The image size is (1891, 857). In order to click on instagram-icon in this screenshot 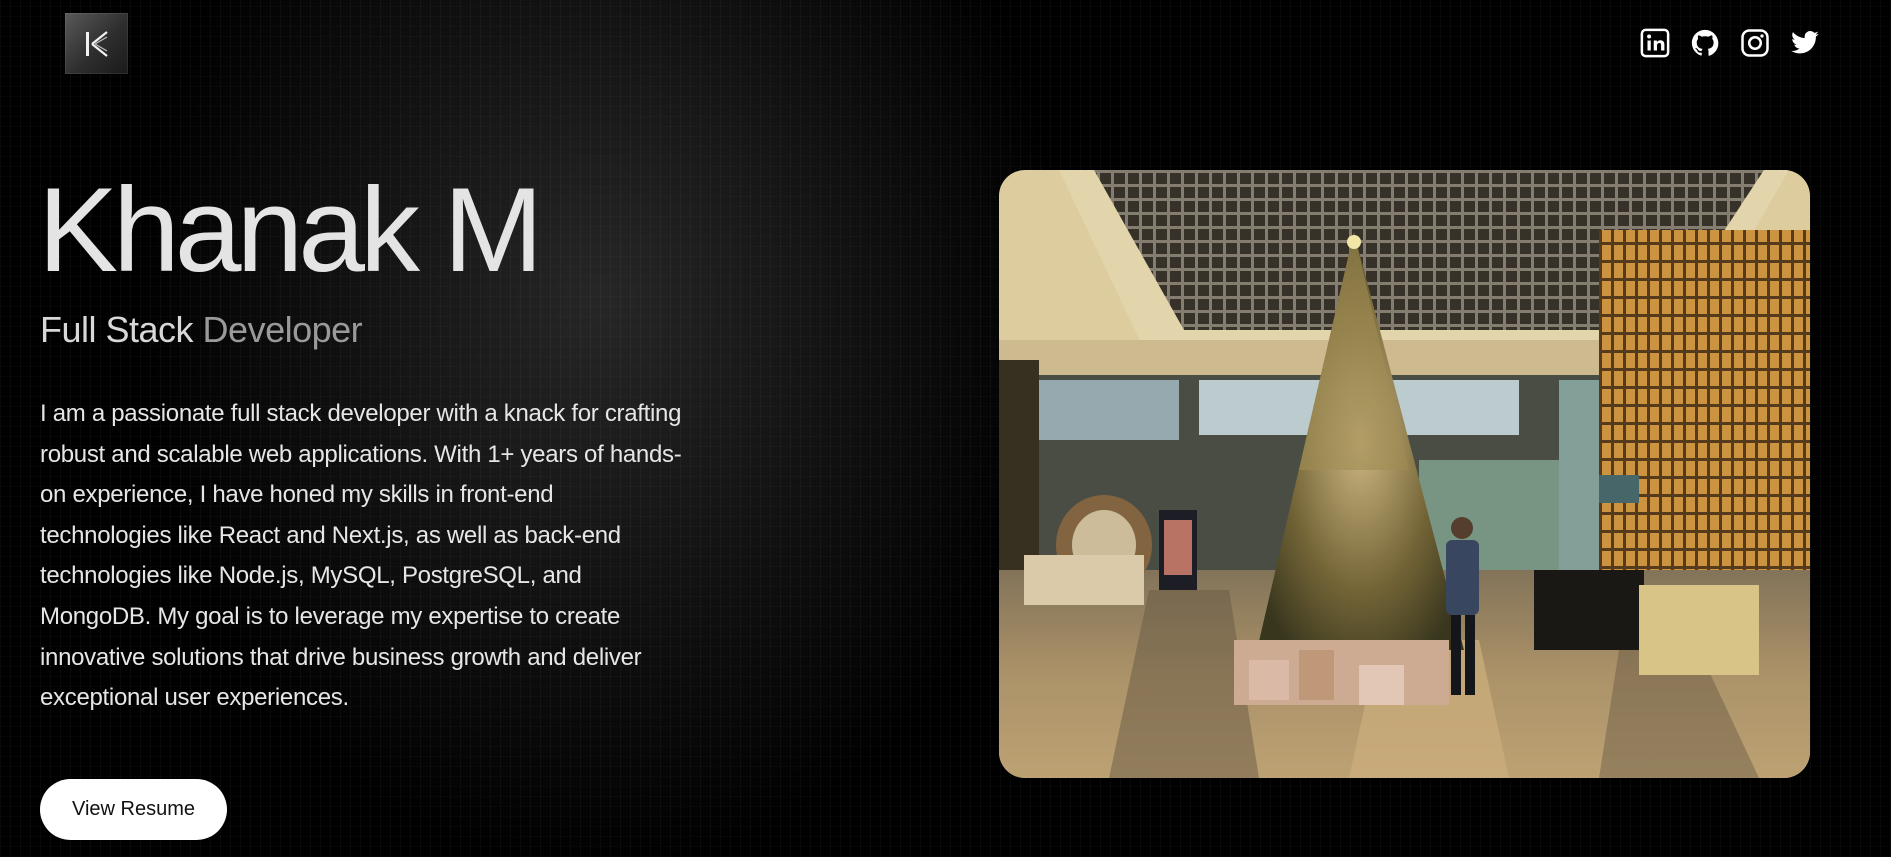, I will do `click(1755, 43)`.